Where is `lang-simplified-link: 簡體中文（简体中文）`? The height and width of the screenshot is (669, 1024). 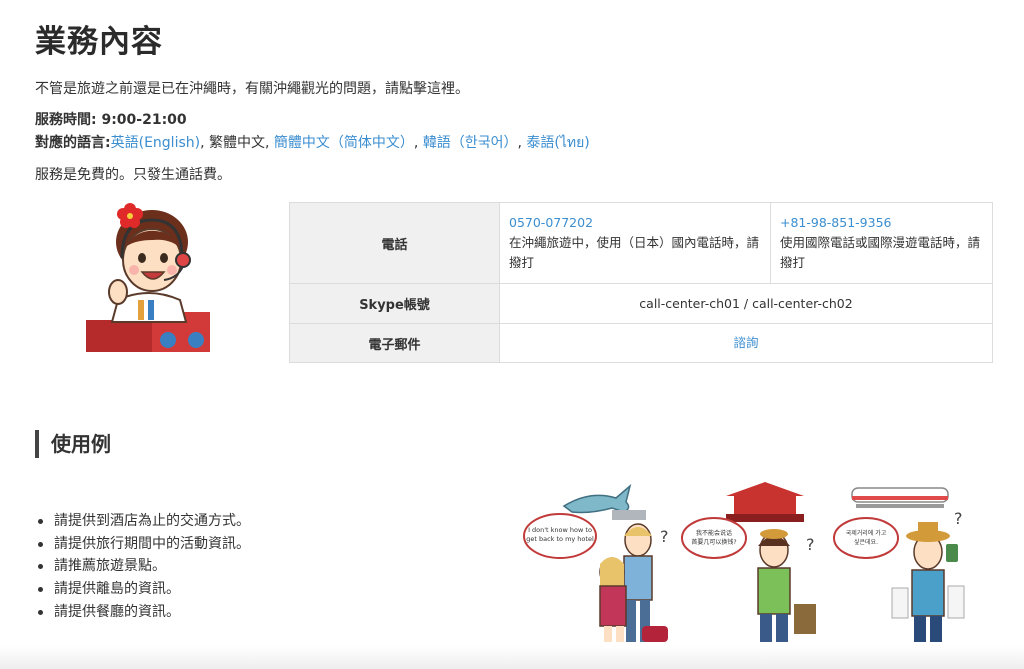
lang-simplified-link: 簡體中文（简体中文） is located at coordinates (344, 143).